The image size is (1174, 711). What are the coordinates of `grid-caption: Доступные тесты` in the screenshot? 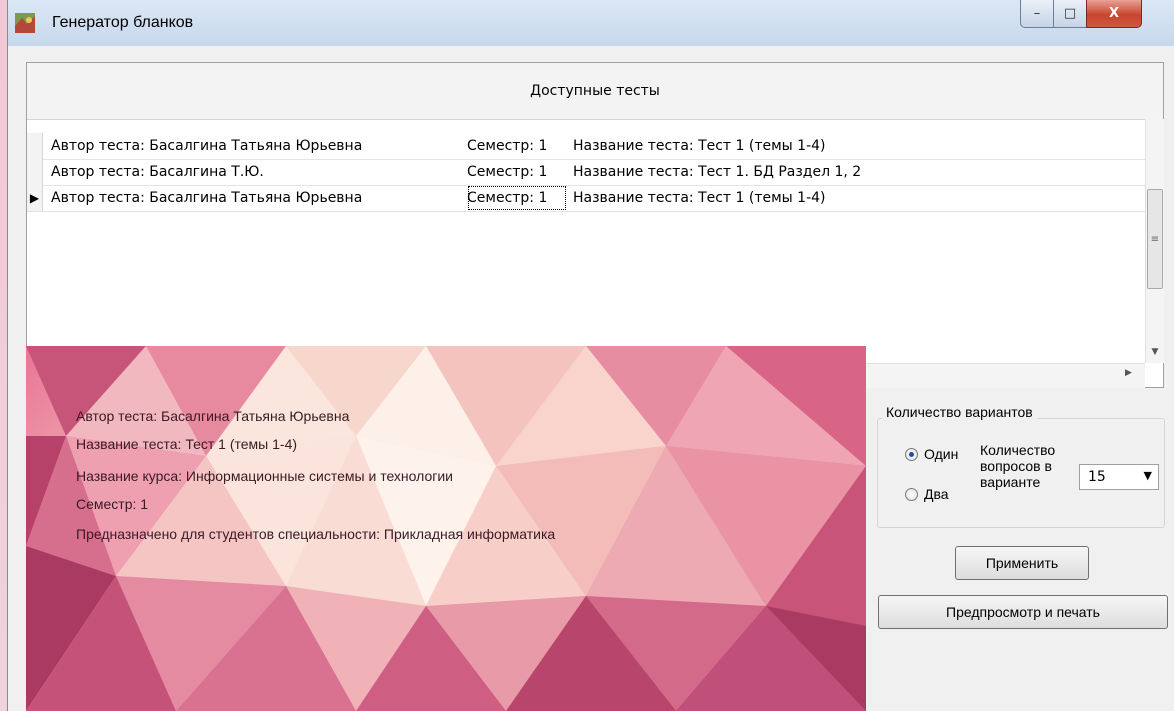 It's located at (595, 91).